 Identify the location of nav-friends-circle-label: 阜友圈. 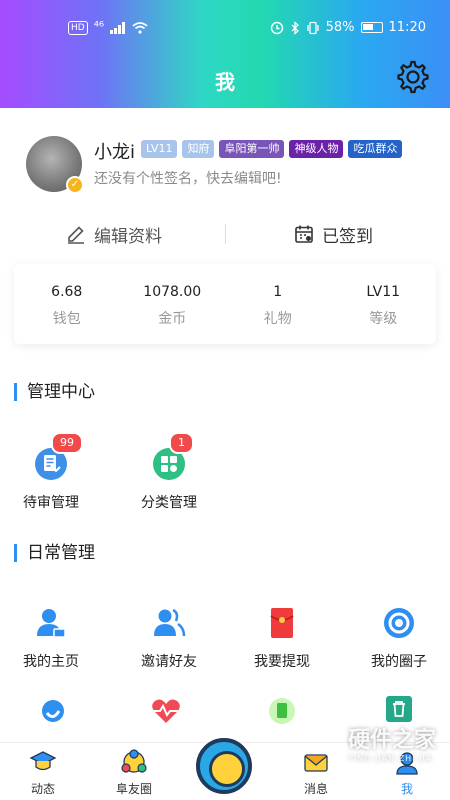
(133, 789).